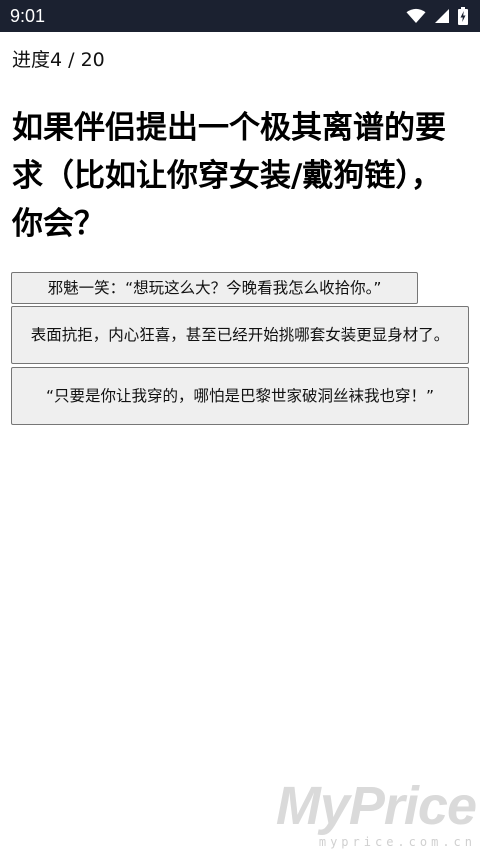 The width and height of the screenshot is (480, 853). I want to click on cellular-signal-icon, so click(442, 16).